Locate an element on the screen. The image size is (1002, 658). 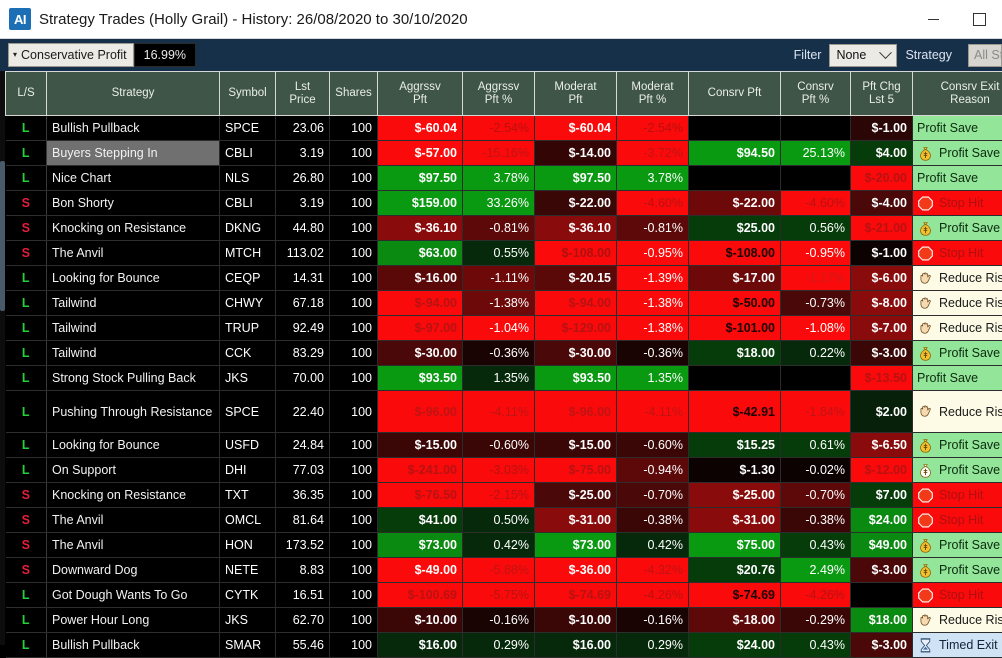
cell-aggrssv-pct: -1.11% is located at coordinates (499, 278).